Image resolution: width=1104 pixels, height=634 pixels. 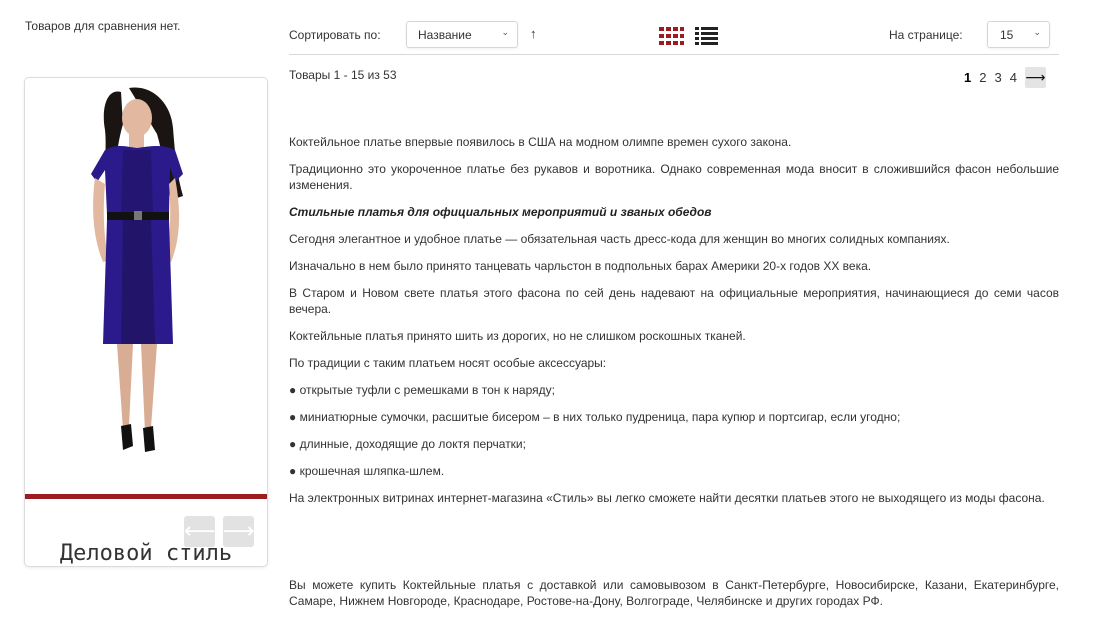 I want to click on perpage-select: 15 ⌄, so click(x=1018, y=34).